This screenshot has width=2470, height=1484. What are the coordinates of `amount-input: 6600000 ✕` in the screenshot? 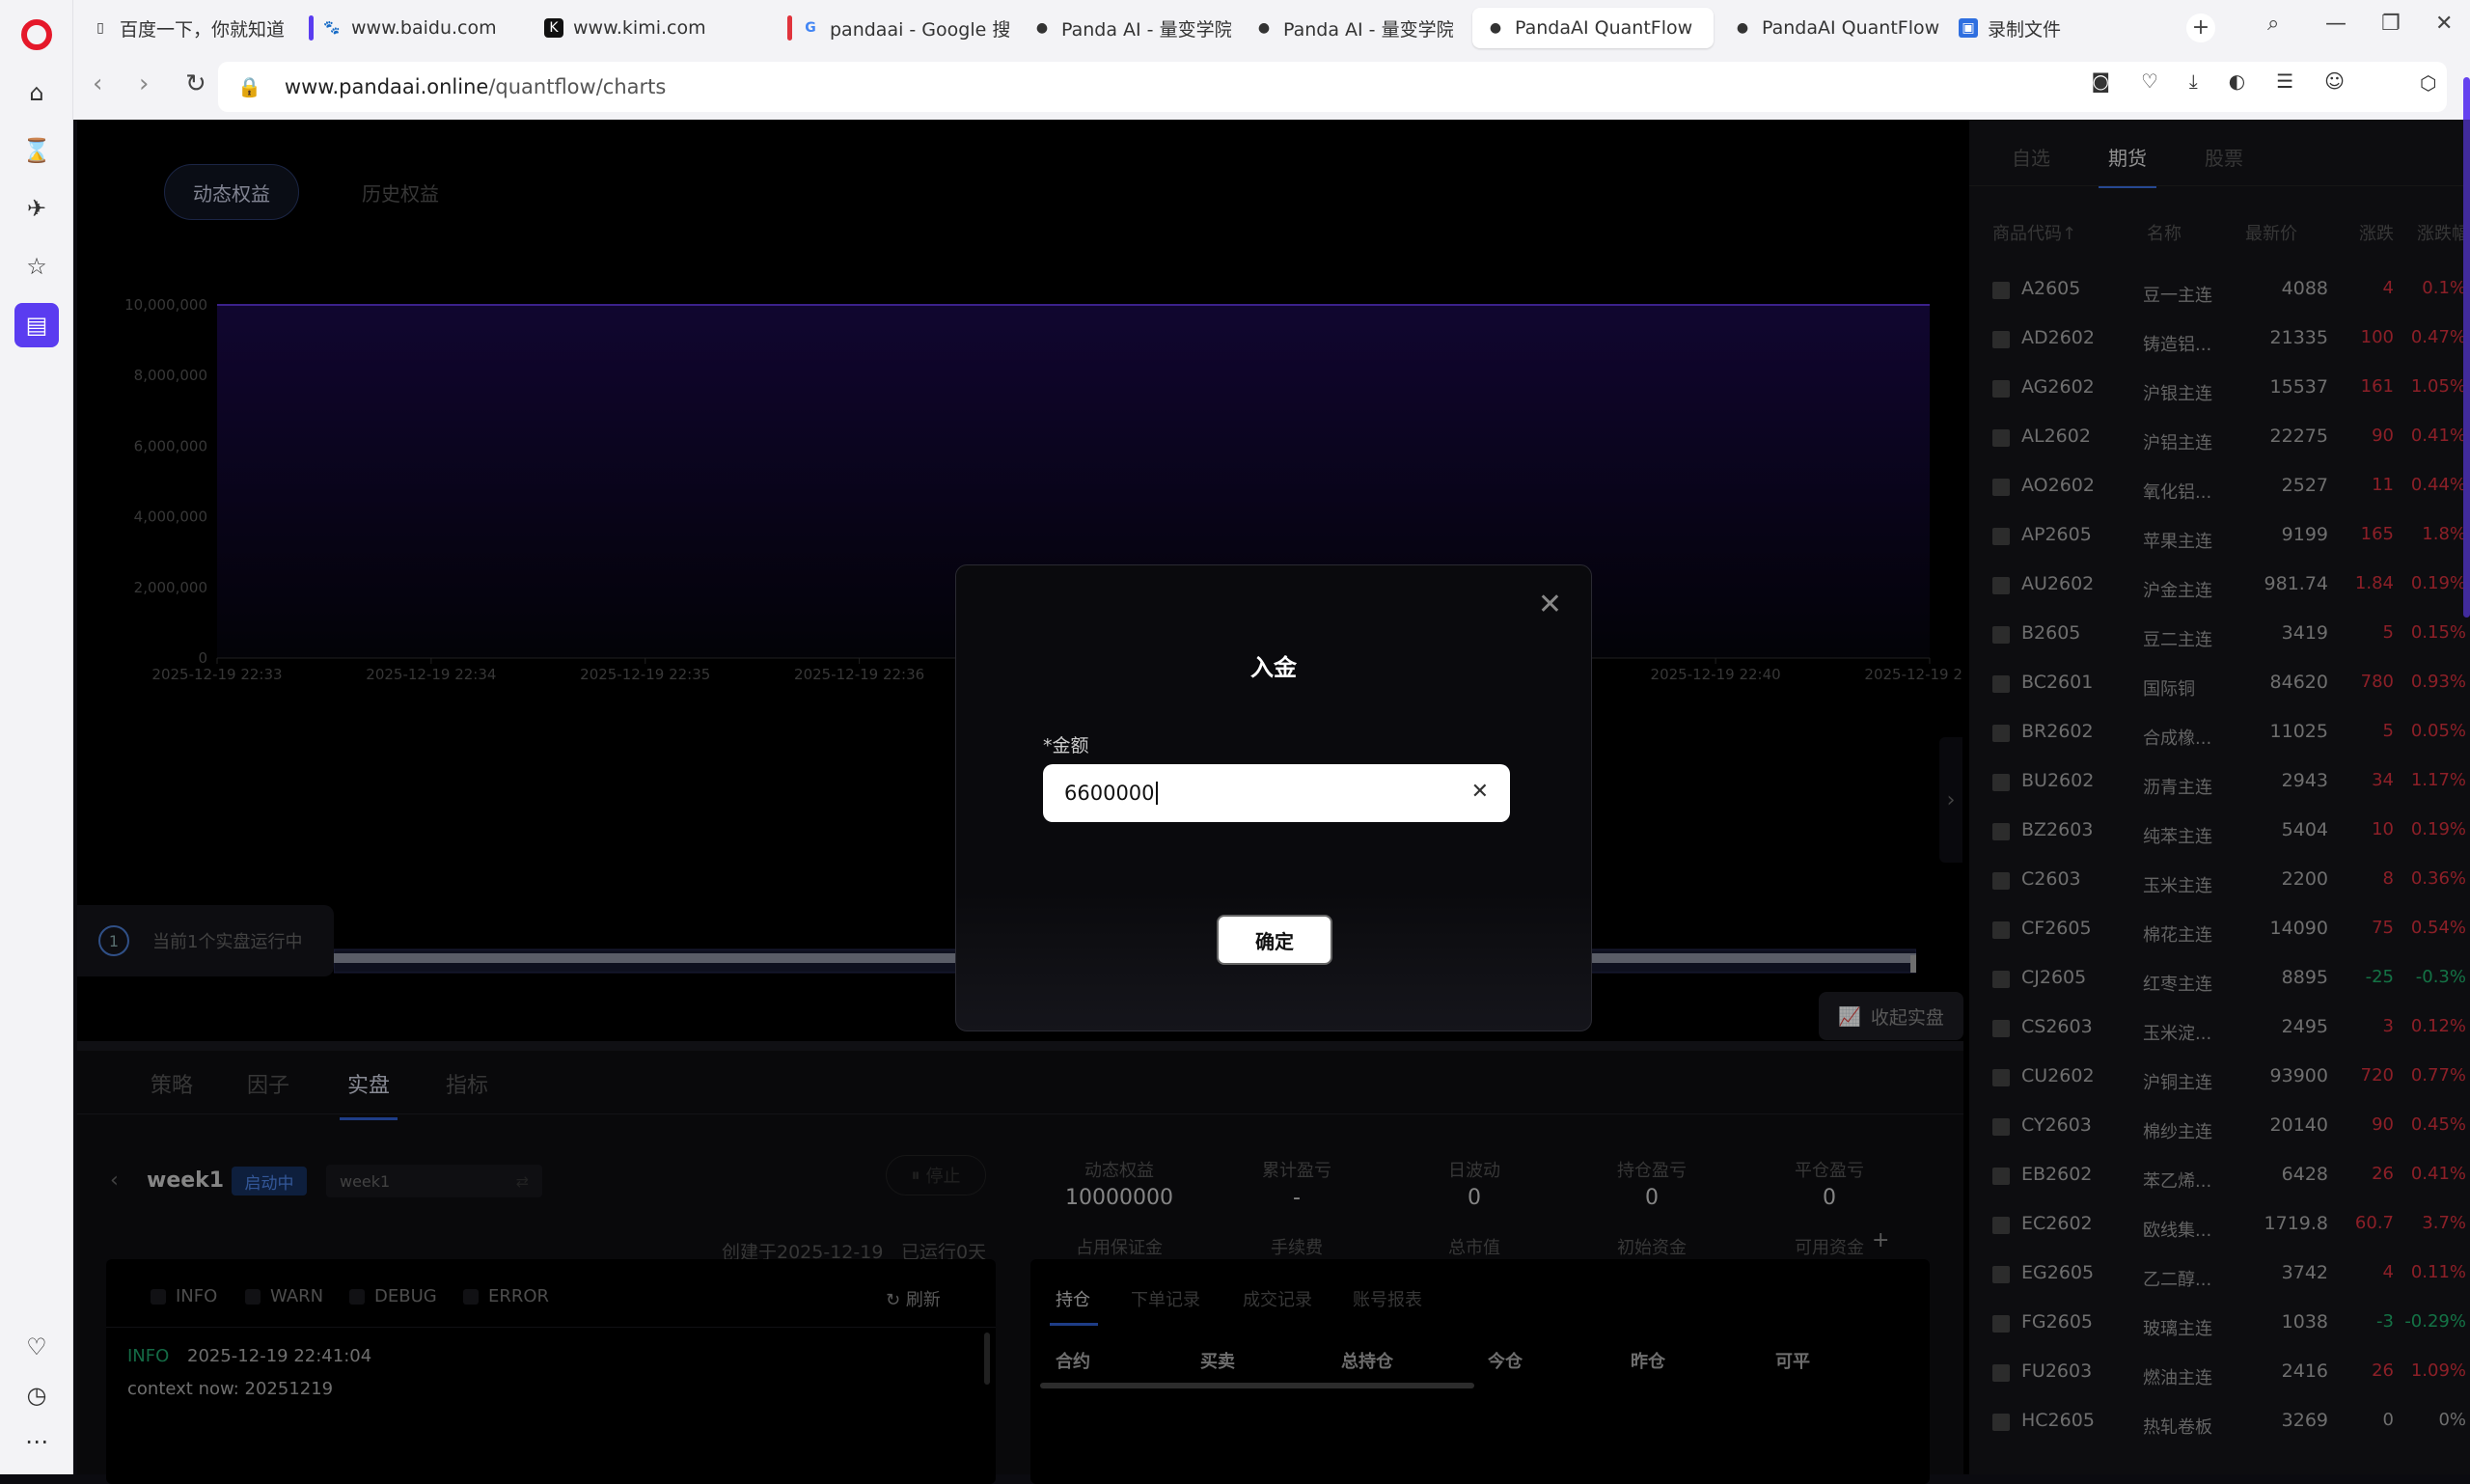 It's located at (1276, 793).